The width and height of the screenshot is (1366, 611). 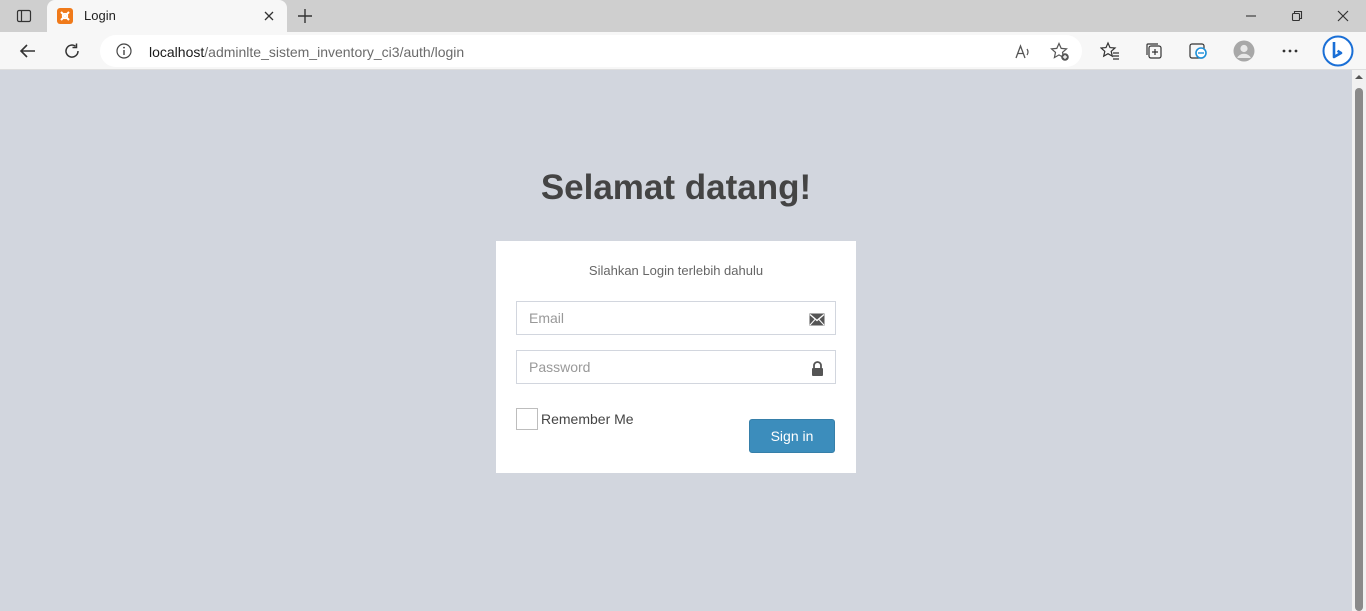 I want to click on minimize-icon, so click(x=1251, y=16).